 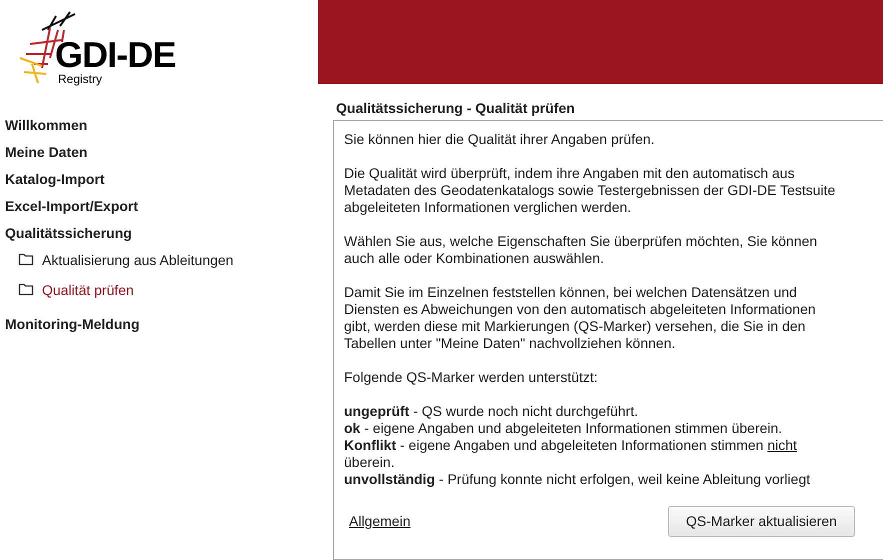 What do you see at coordinates (379, 521) in the screenshot?
I see `general-link: Allgemein` at bounding box center [379, 521].